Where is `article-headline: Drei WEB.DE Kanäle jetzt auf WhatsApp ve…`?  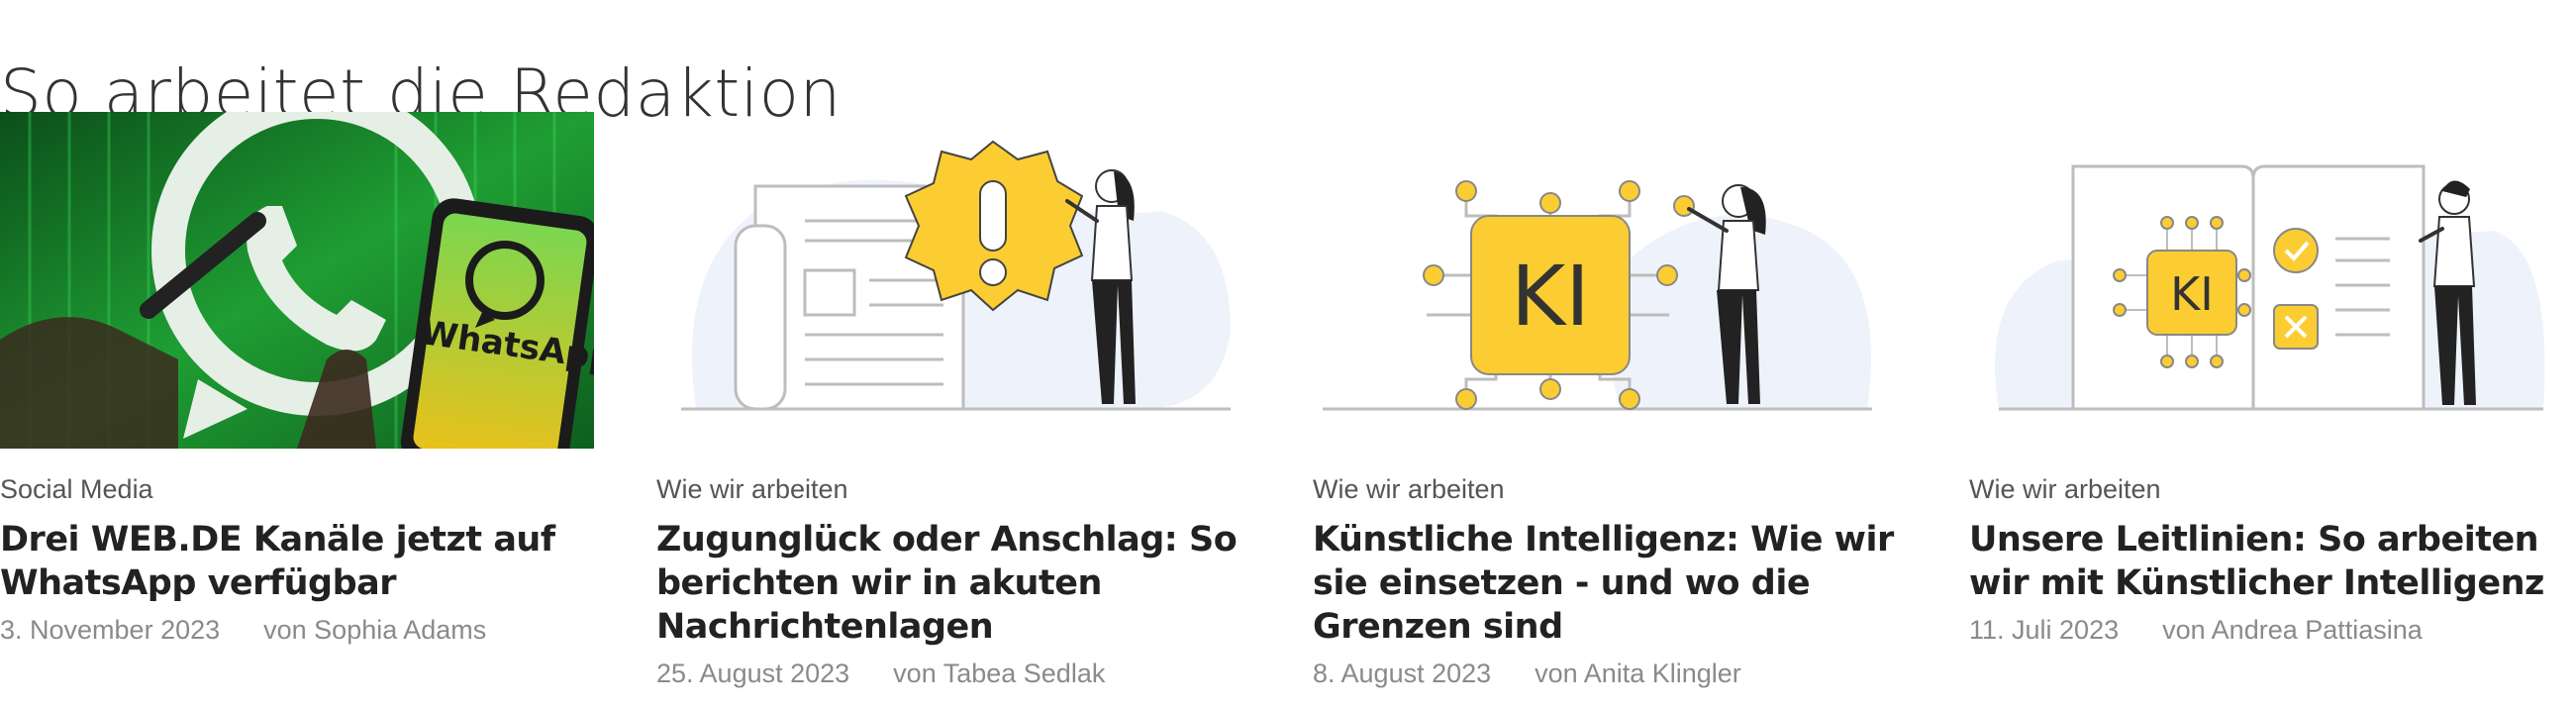 article-headline: Drei WEB.DE Kanäle jetzt auf WhatsApp ve… is located at coordinates (297, 561).